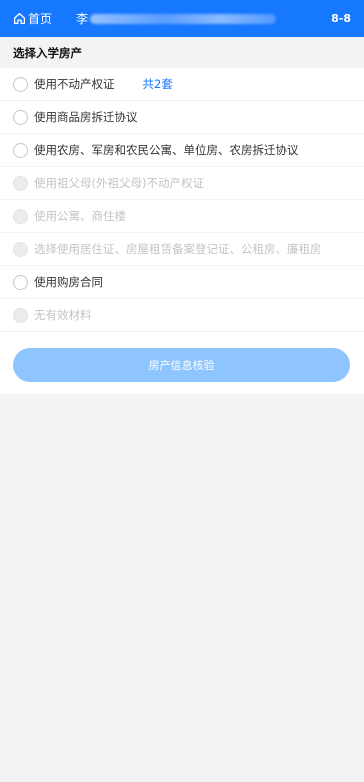 This screenshot has width=364, height=782. I want to click on corner-code: 8-8, so click(341, 18).